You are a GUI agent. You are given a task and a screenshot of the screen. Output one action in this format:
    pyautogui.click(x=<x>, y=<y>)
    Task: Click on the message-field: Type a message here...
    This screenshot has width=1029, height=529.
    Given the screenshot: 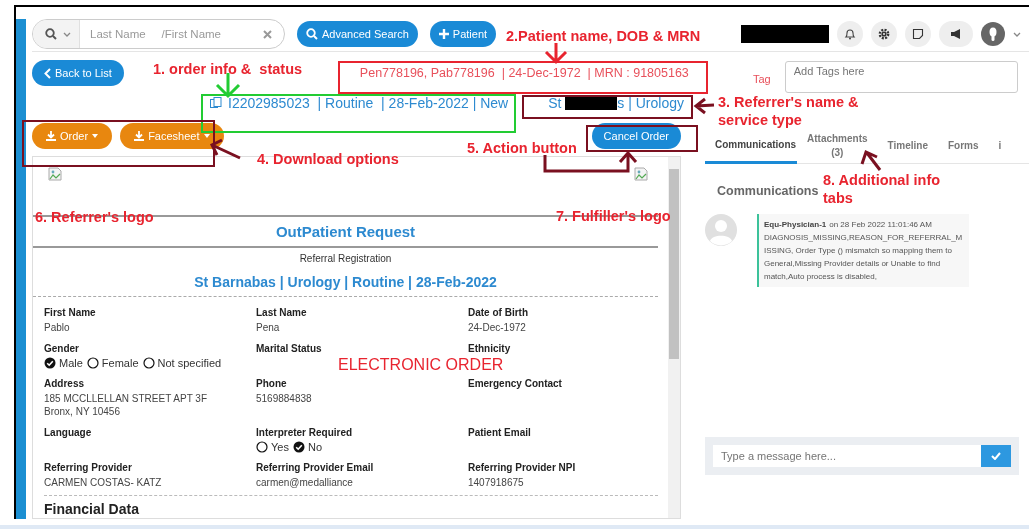 What is the action you would take?
    pyautogui.click(x=847, y=456)
    